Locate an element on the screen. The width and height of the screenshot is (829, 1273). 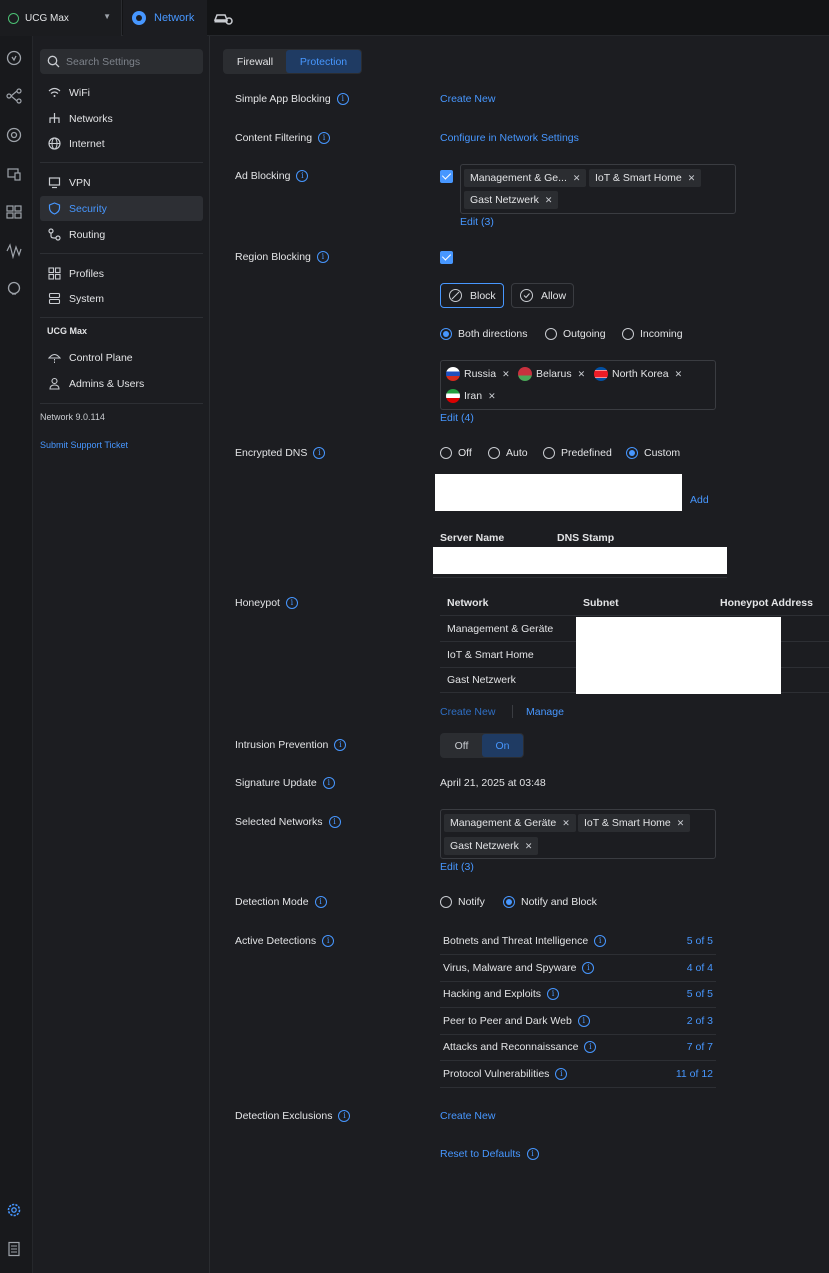
topology-icon is located at coordinates (14, 96).